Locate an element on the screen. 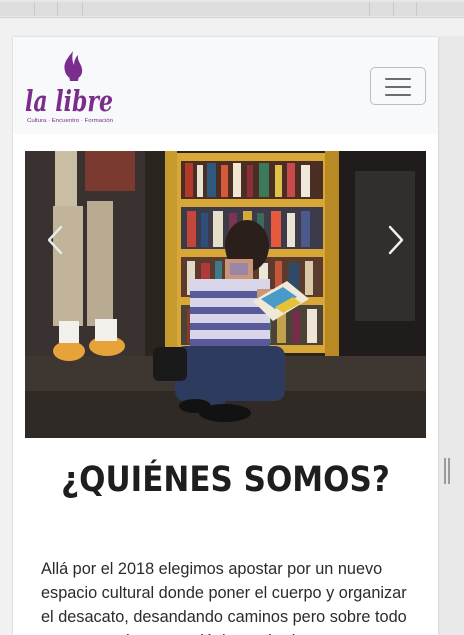 The height and width of the screenshot is (635, 464). chevron-right-icon is located at coordinates (396, 240).